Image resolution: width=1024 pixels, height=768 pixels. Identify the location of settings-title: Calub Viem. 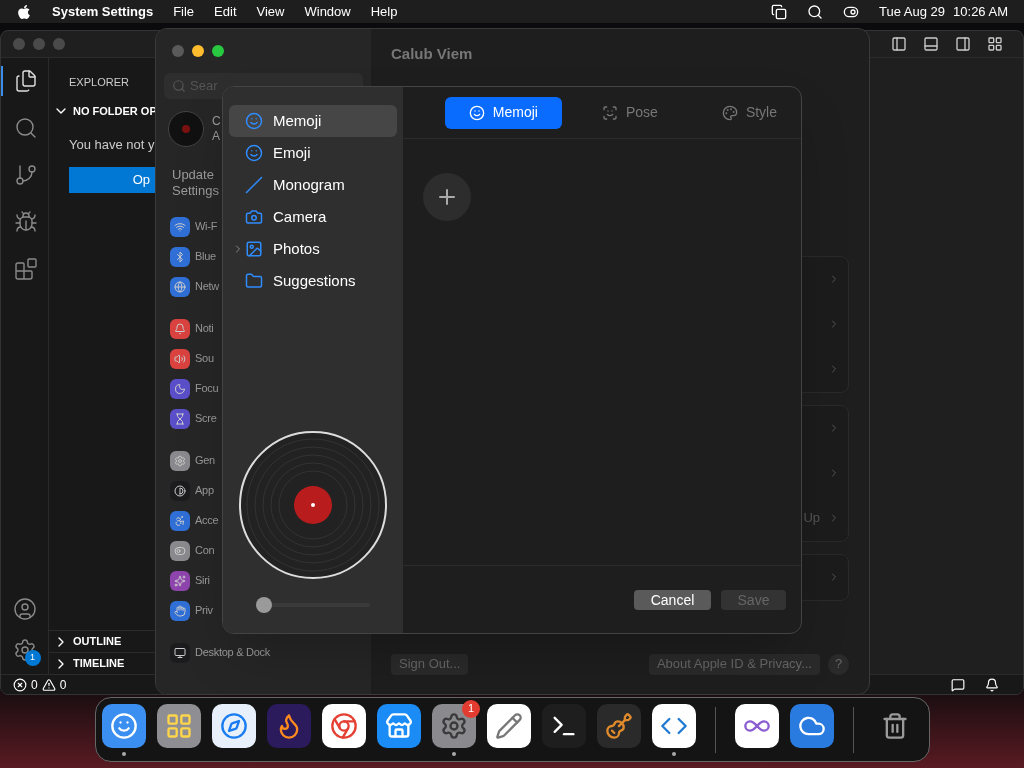
(432, 54).